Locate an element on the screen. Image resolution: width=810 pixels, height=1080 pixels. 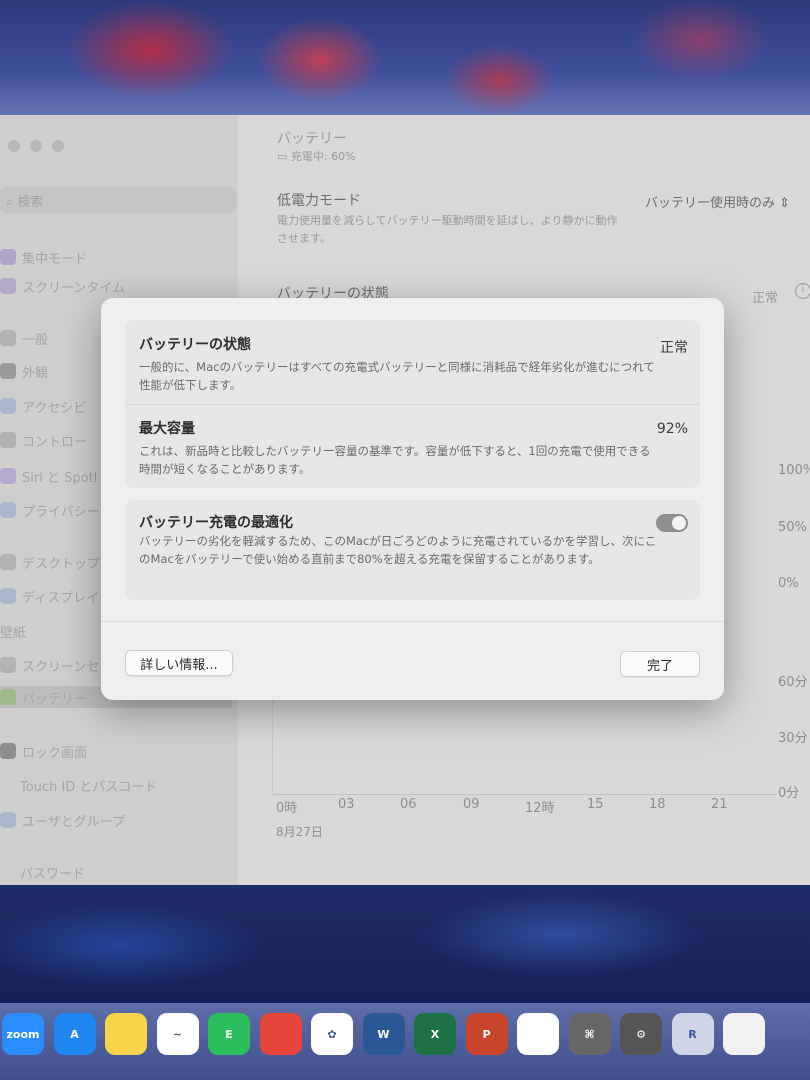
x-axis-label: 03 is located at coordinates (346, 804).